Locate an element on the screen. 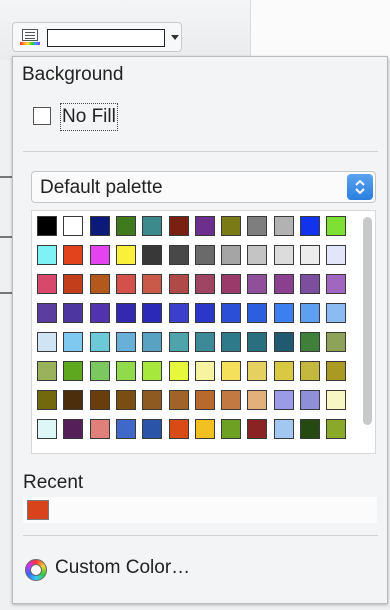  palette-scrollbar is located at coordinates (367, 321).